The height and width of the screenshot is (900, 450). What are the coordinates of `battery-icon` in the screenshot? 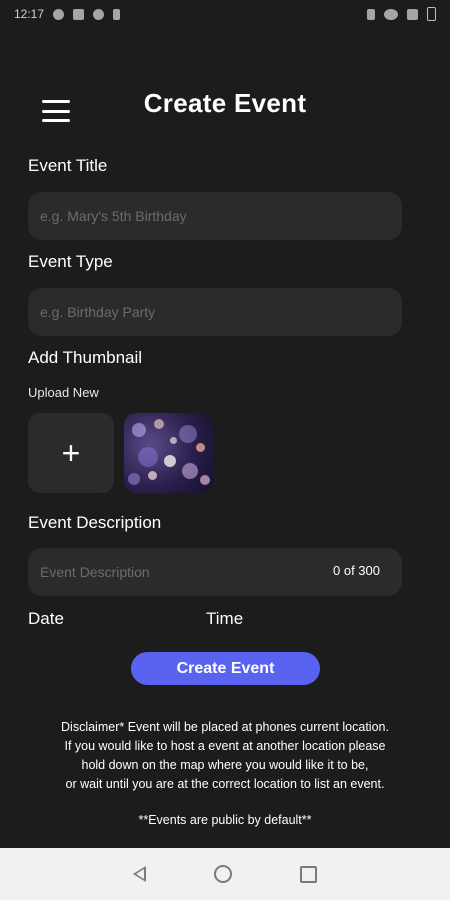 It's located at (431, 14).